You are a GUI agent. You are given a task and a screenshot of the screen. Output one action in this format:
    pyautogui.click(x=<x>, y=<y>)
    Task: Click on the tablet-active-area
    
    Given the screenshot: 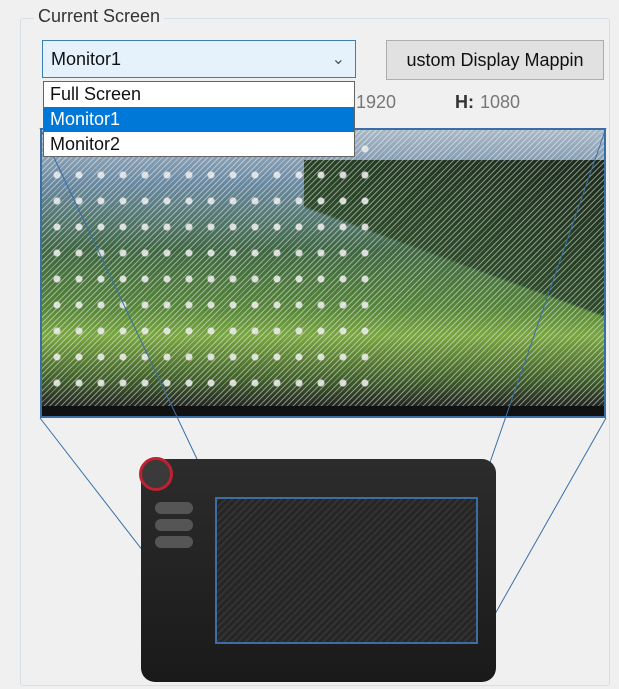 What is the action you would take?
    pyautogui.click(x=346, y=570)
    